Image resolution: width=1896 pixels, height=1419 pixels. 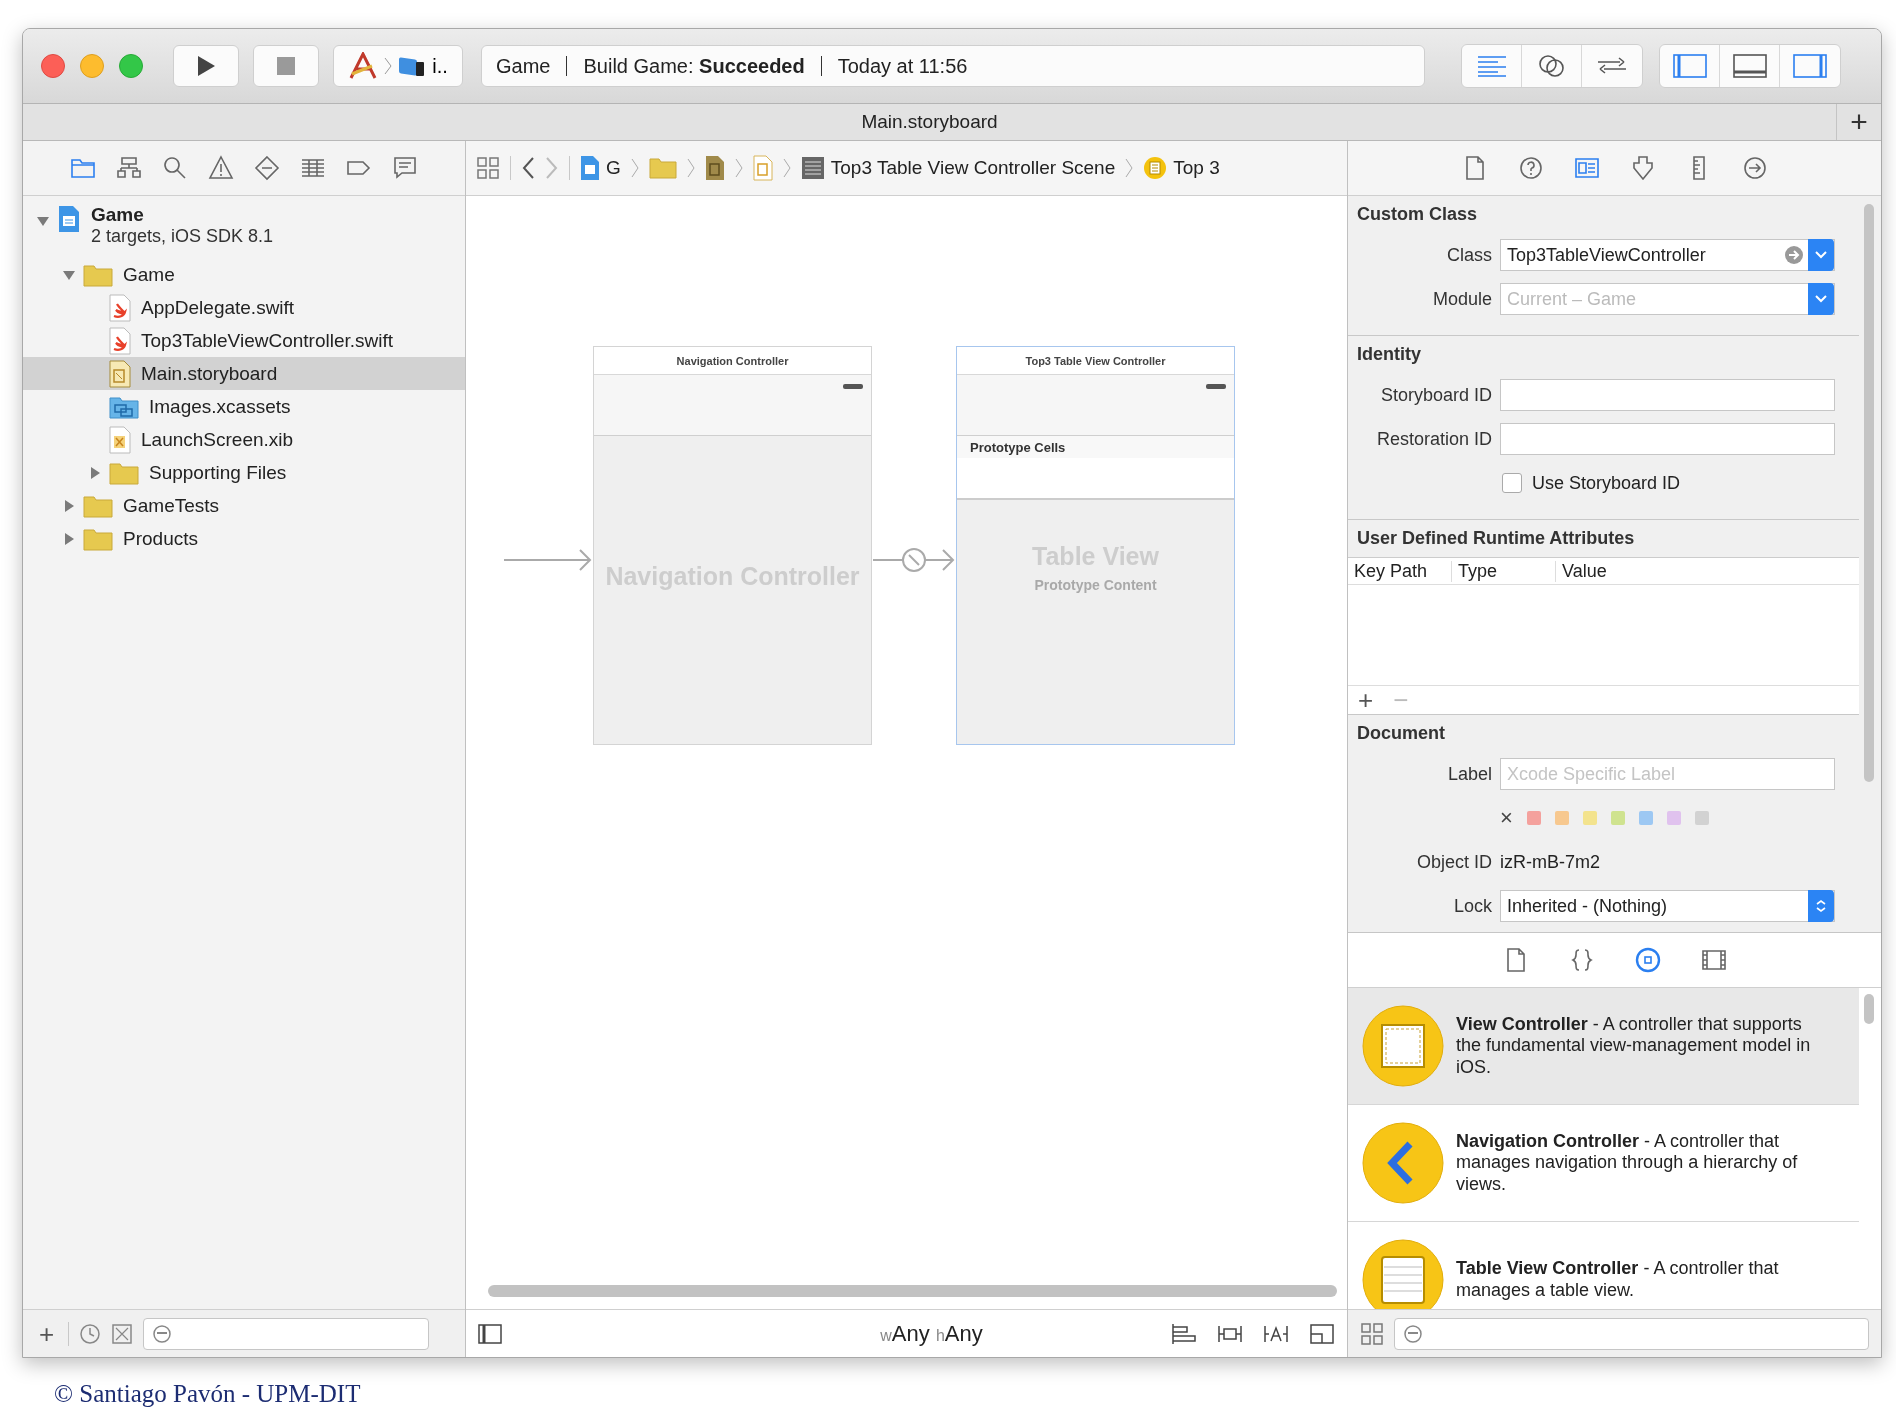 I want to click on align-icon, so click(x=1184, y=1333).